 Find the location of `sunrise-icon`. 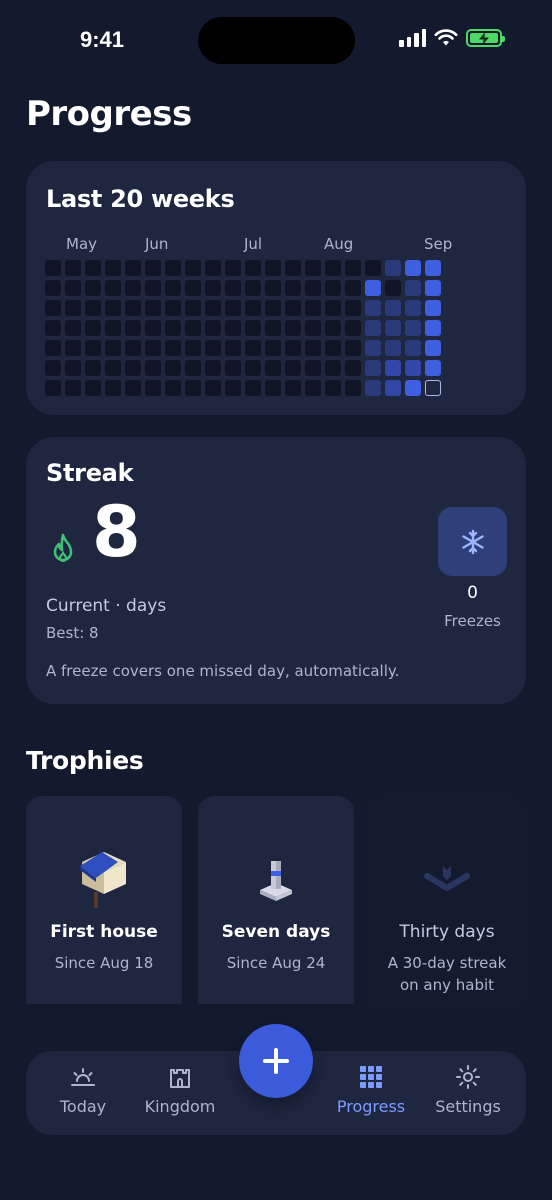

sunrise-icon is located at coordinates (83, 1077).